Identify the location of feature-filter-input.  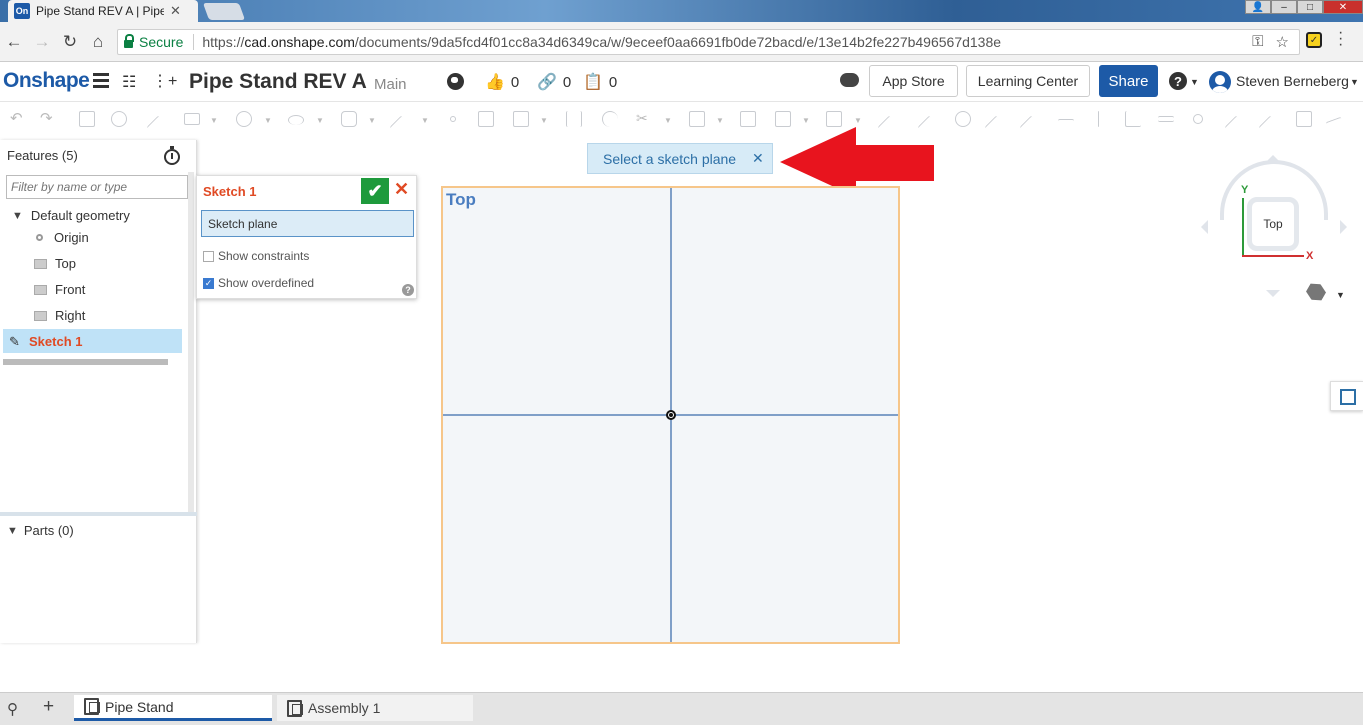
(97, 187).